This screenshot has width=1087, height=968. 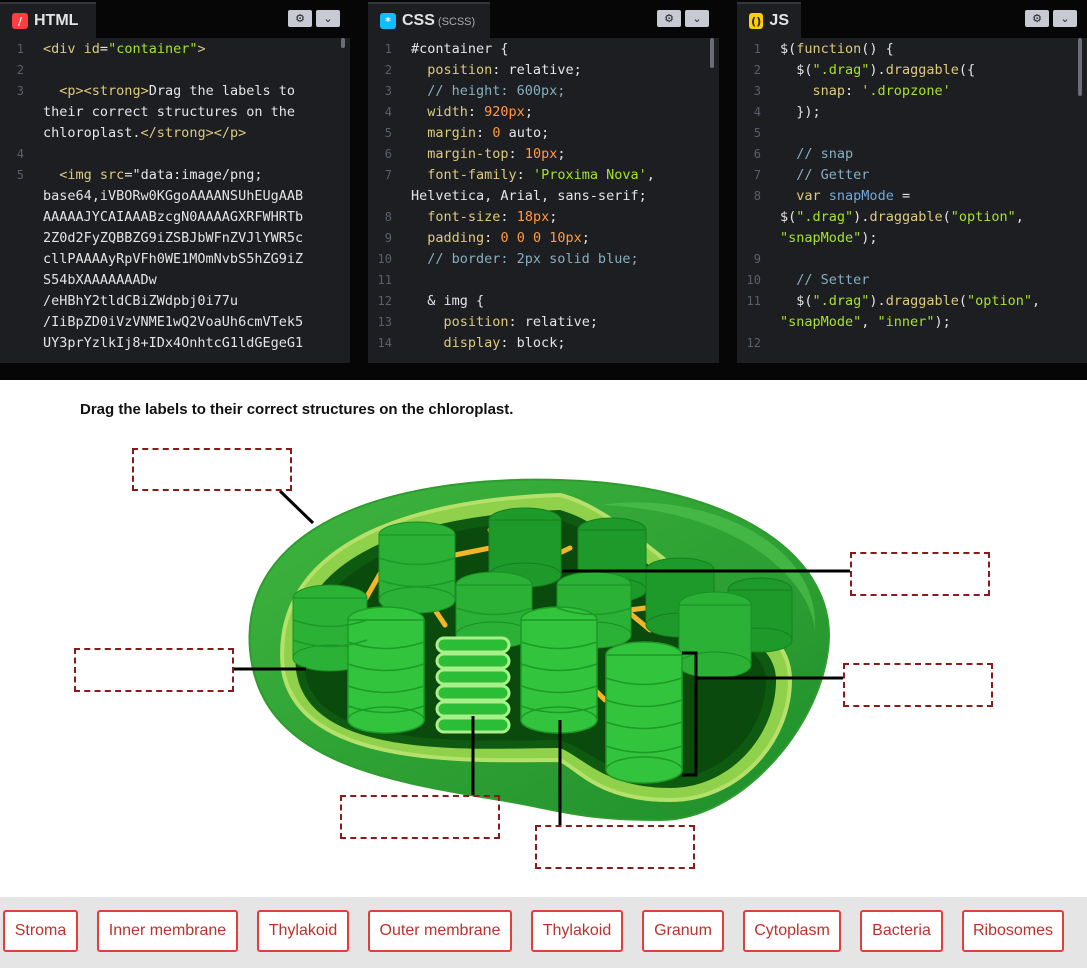 I want to click on code-line: });, so click(x=800, y=112).